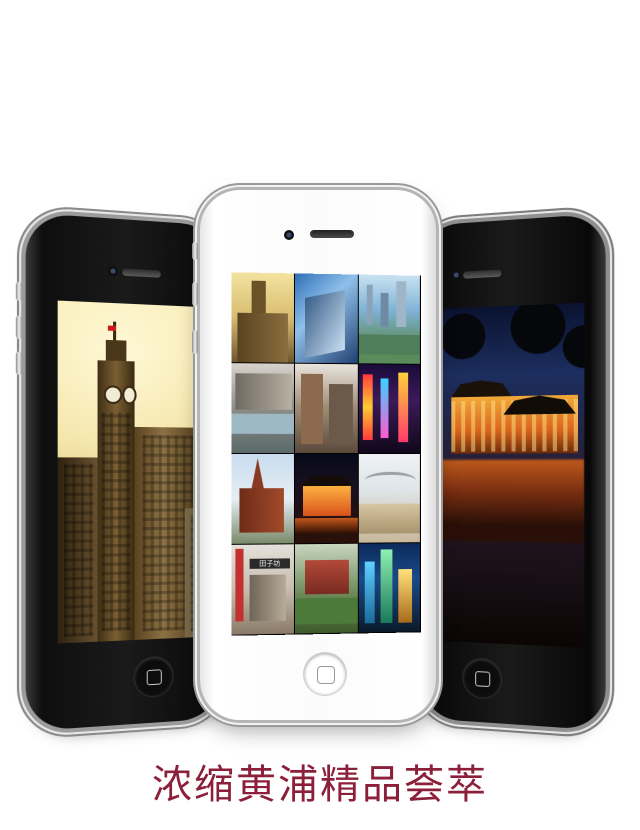 The height and width of the screenshot is (830, 640). Describe the element at coordinates (263, 318) in the screenshot. I see `tile-clock-tower-building` at that location.